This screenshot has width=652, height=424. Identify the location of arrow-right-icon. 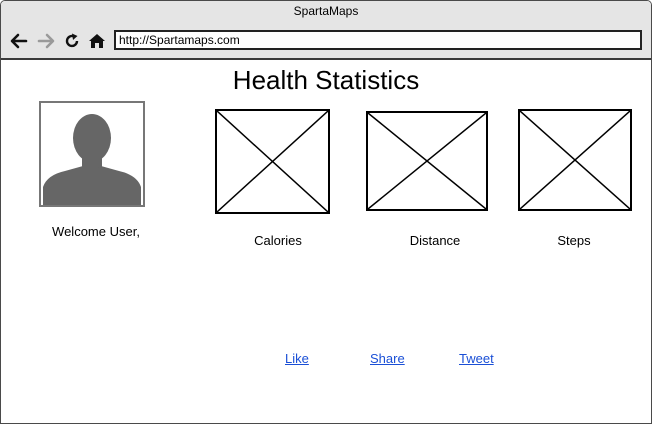
(46, 41).